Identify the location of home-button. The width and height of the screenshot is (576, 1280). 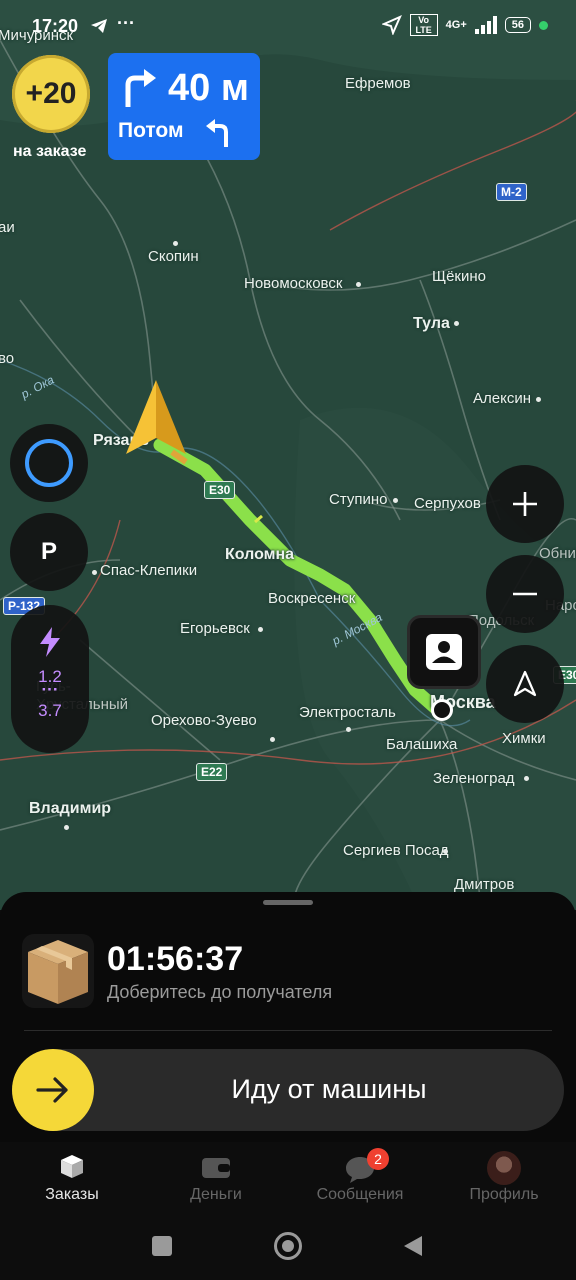
(288, 1246).